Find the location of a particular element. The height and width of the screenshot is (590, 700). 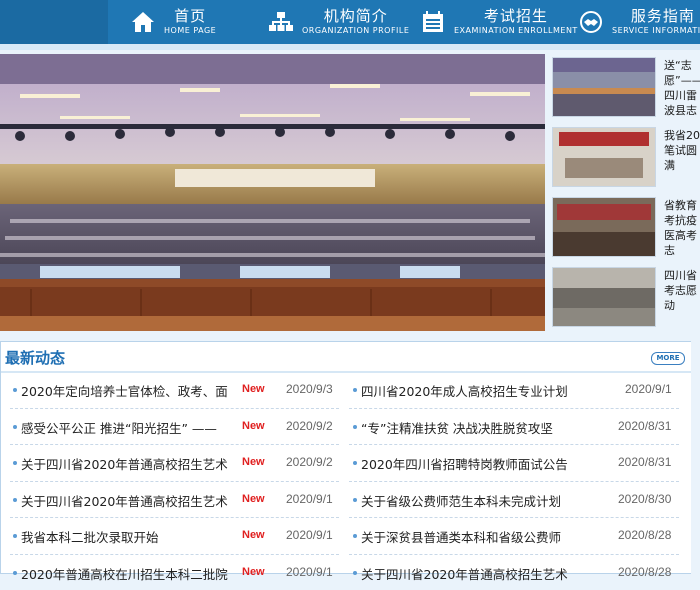

news-date: 2020/8/28 is located at coordinates (644, 535).